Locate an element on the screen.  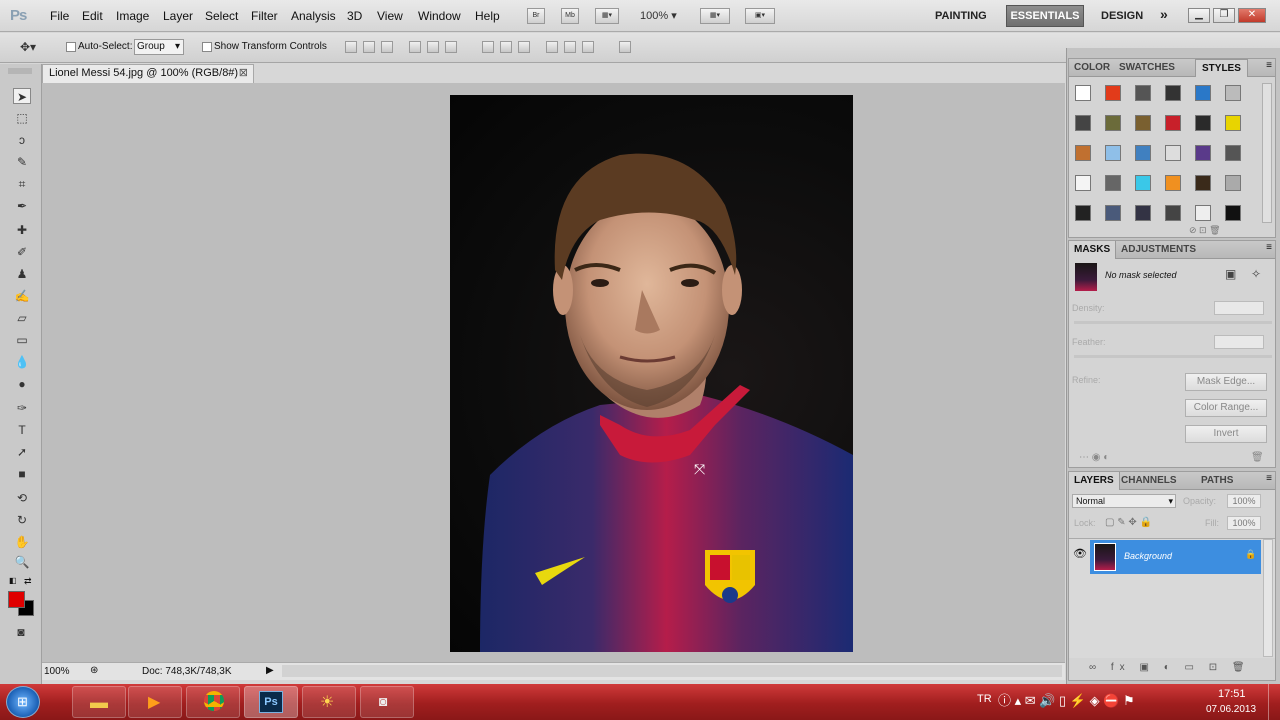
layers-panel-menu-icon: ≡ is located at coordinates (1269, 478).